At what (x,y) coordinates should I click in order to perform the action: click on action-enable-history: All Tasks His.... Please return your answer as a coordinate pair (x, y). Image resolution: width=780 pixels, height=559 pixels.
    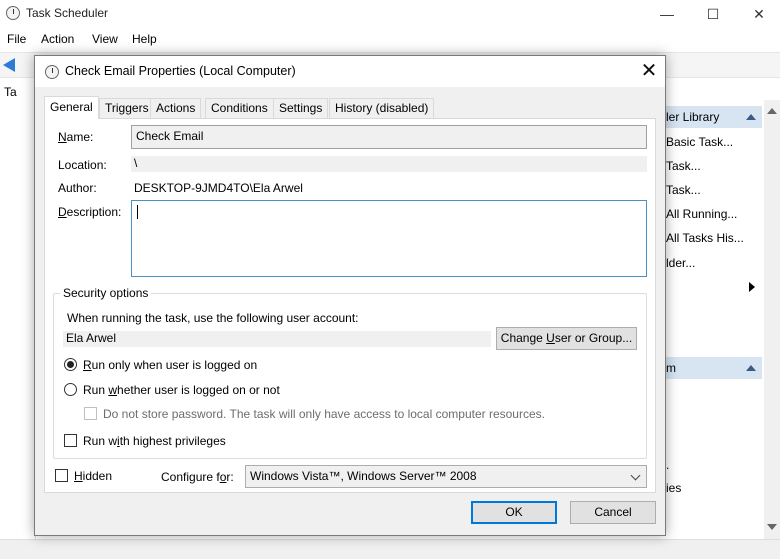
    Looking at the image, I should click on (705, 238).